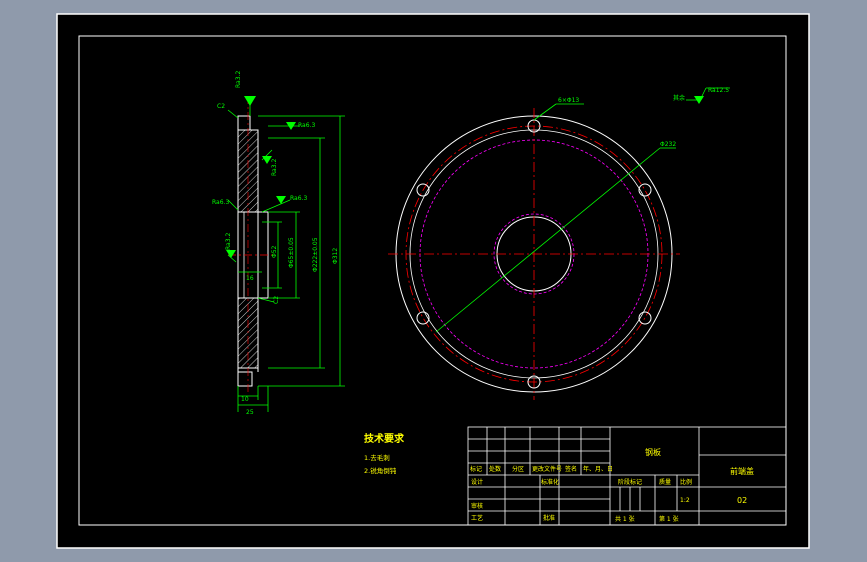  Describe the element at coordinates (335, 256) in the screenshot. I see `dim-d4-label: Φ312` at that location.